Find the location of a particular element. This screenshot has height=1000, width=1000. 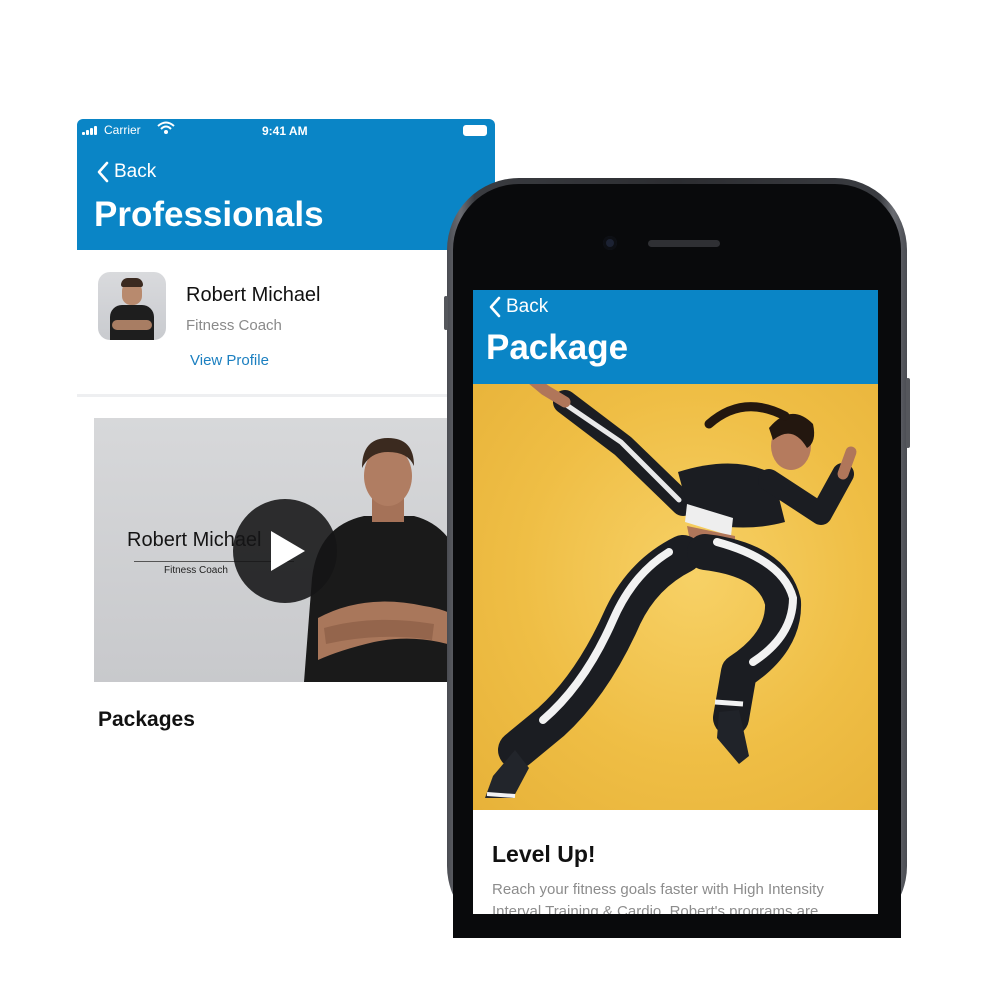

play-button is located at coordinates (285, 551).